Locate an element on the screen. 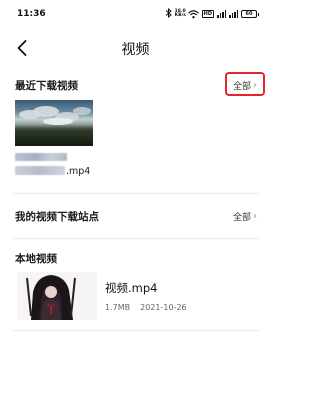 Image resolution: width=320 pixels, height=394 pixels. page-title: 视频 is located at coordinates (135, 50).